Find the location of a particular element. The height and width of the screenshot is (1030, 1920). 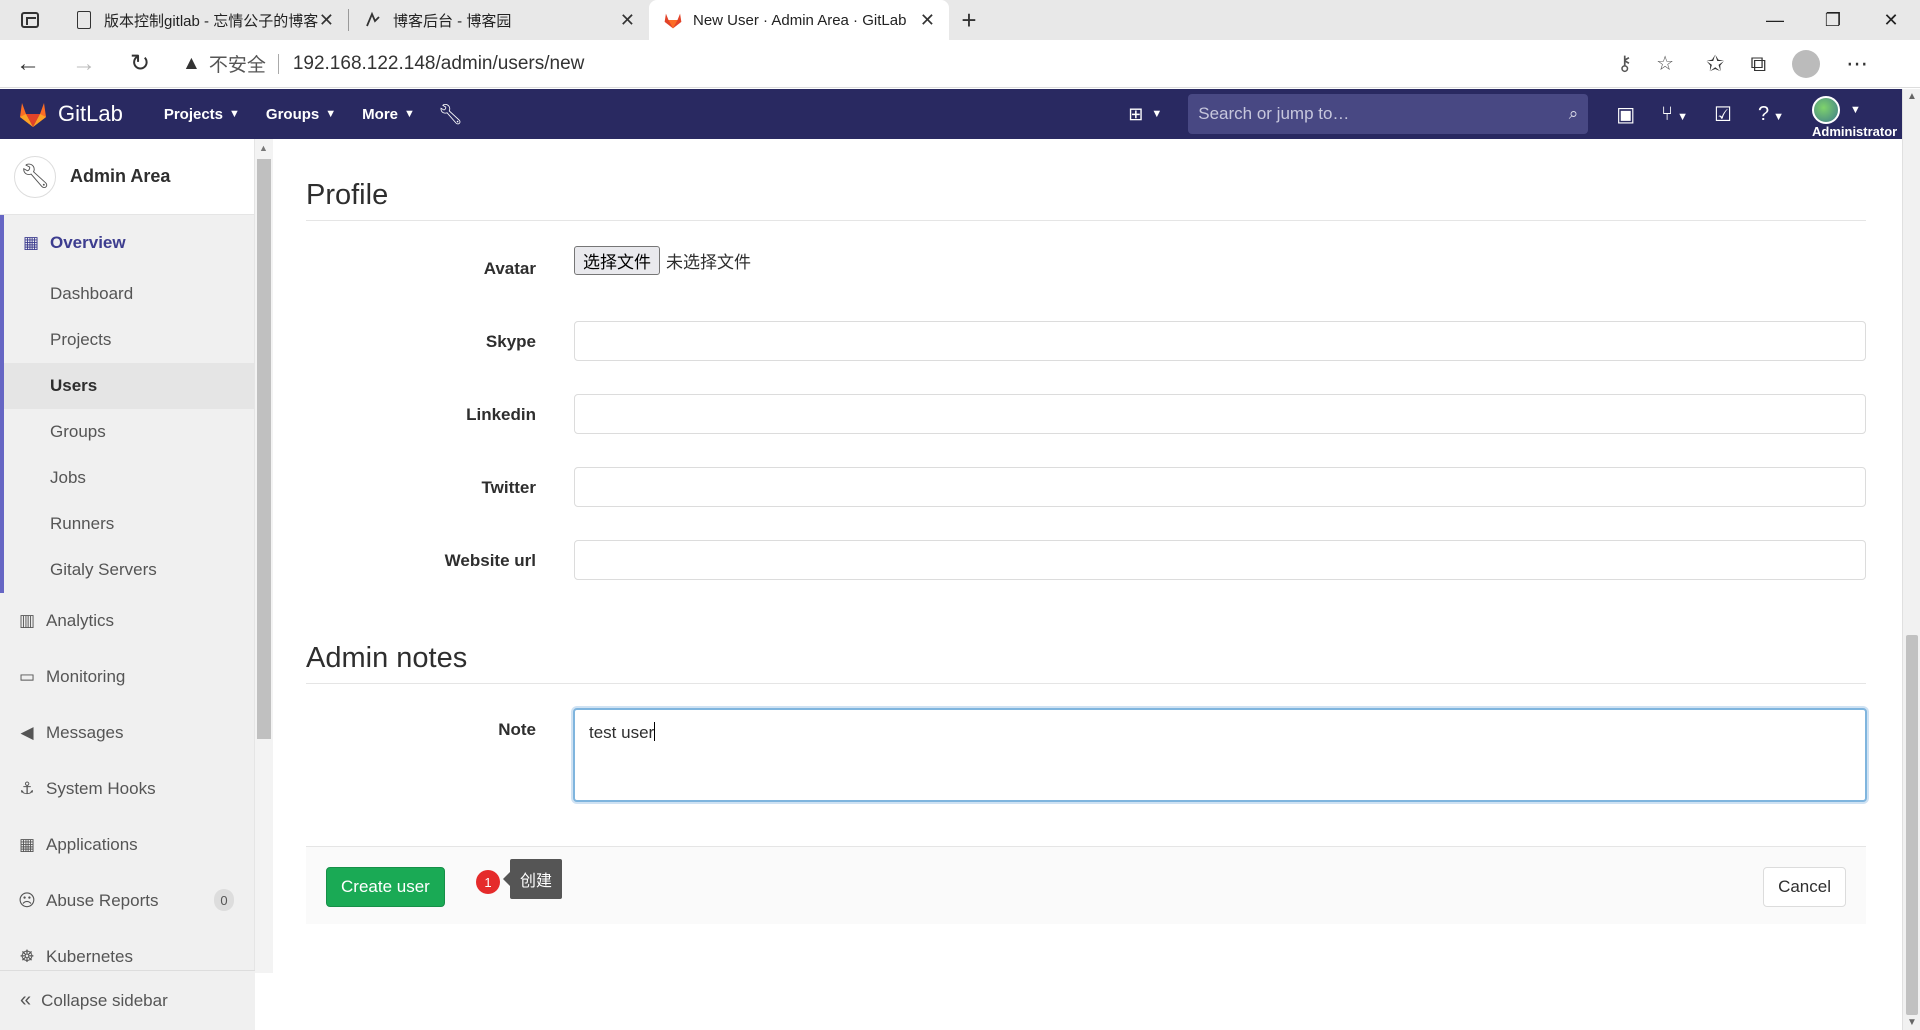

sidebar-item-overview: ▦ Overview is located at coordinates (129, 243).